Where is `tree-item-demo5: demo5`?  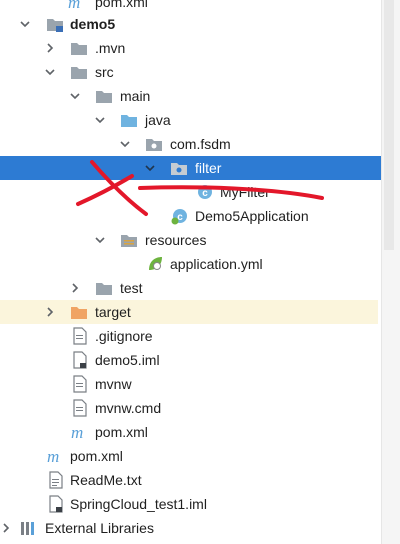 tree-item-demo5: demo5 is located at coordinates (189, 24).